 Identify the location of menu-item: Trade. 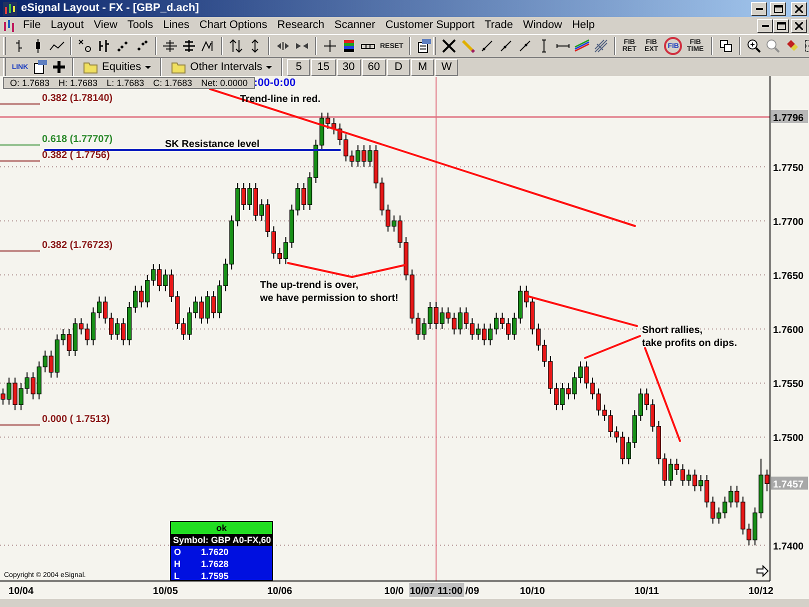
(499, 25).